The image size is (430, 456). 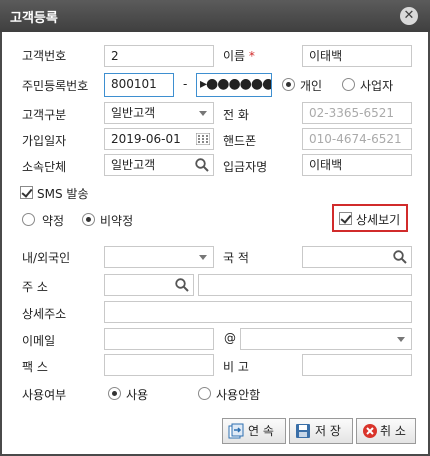 I want to click on name-label: 이름 *, so click(x=239, y=56).